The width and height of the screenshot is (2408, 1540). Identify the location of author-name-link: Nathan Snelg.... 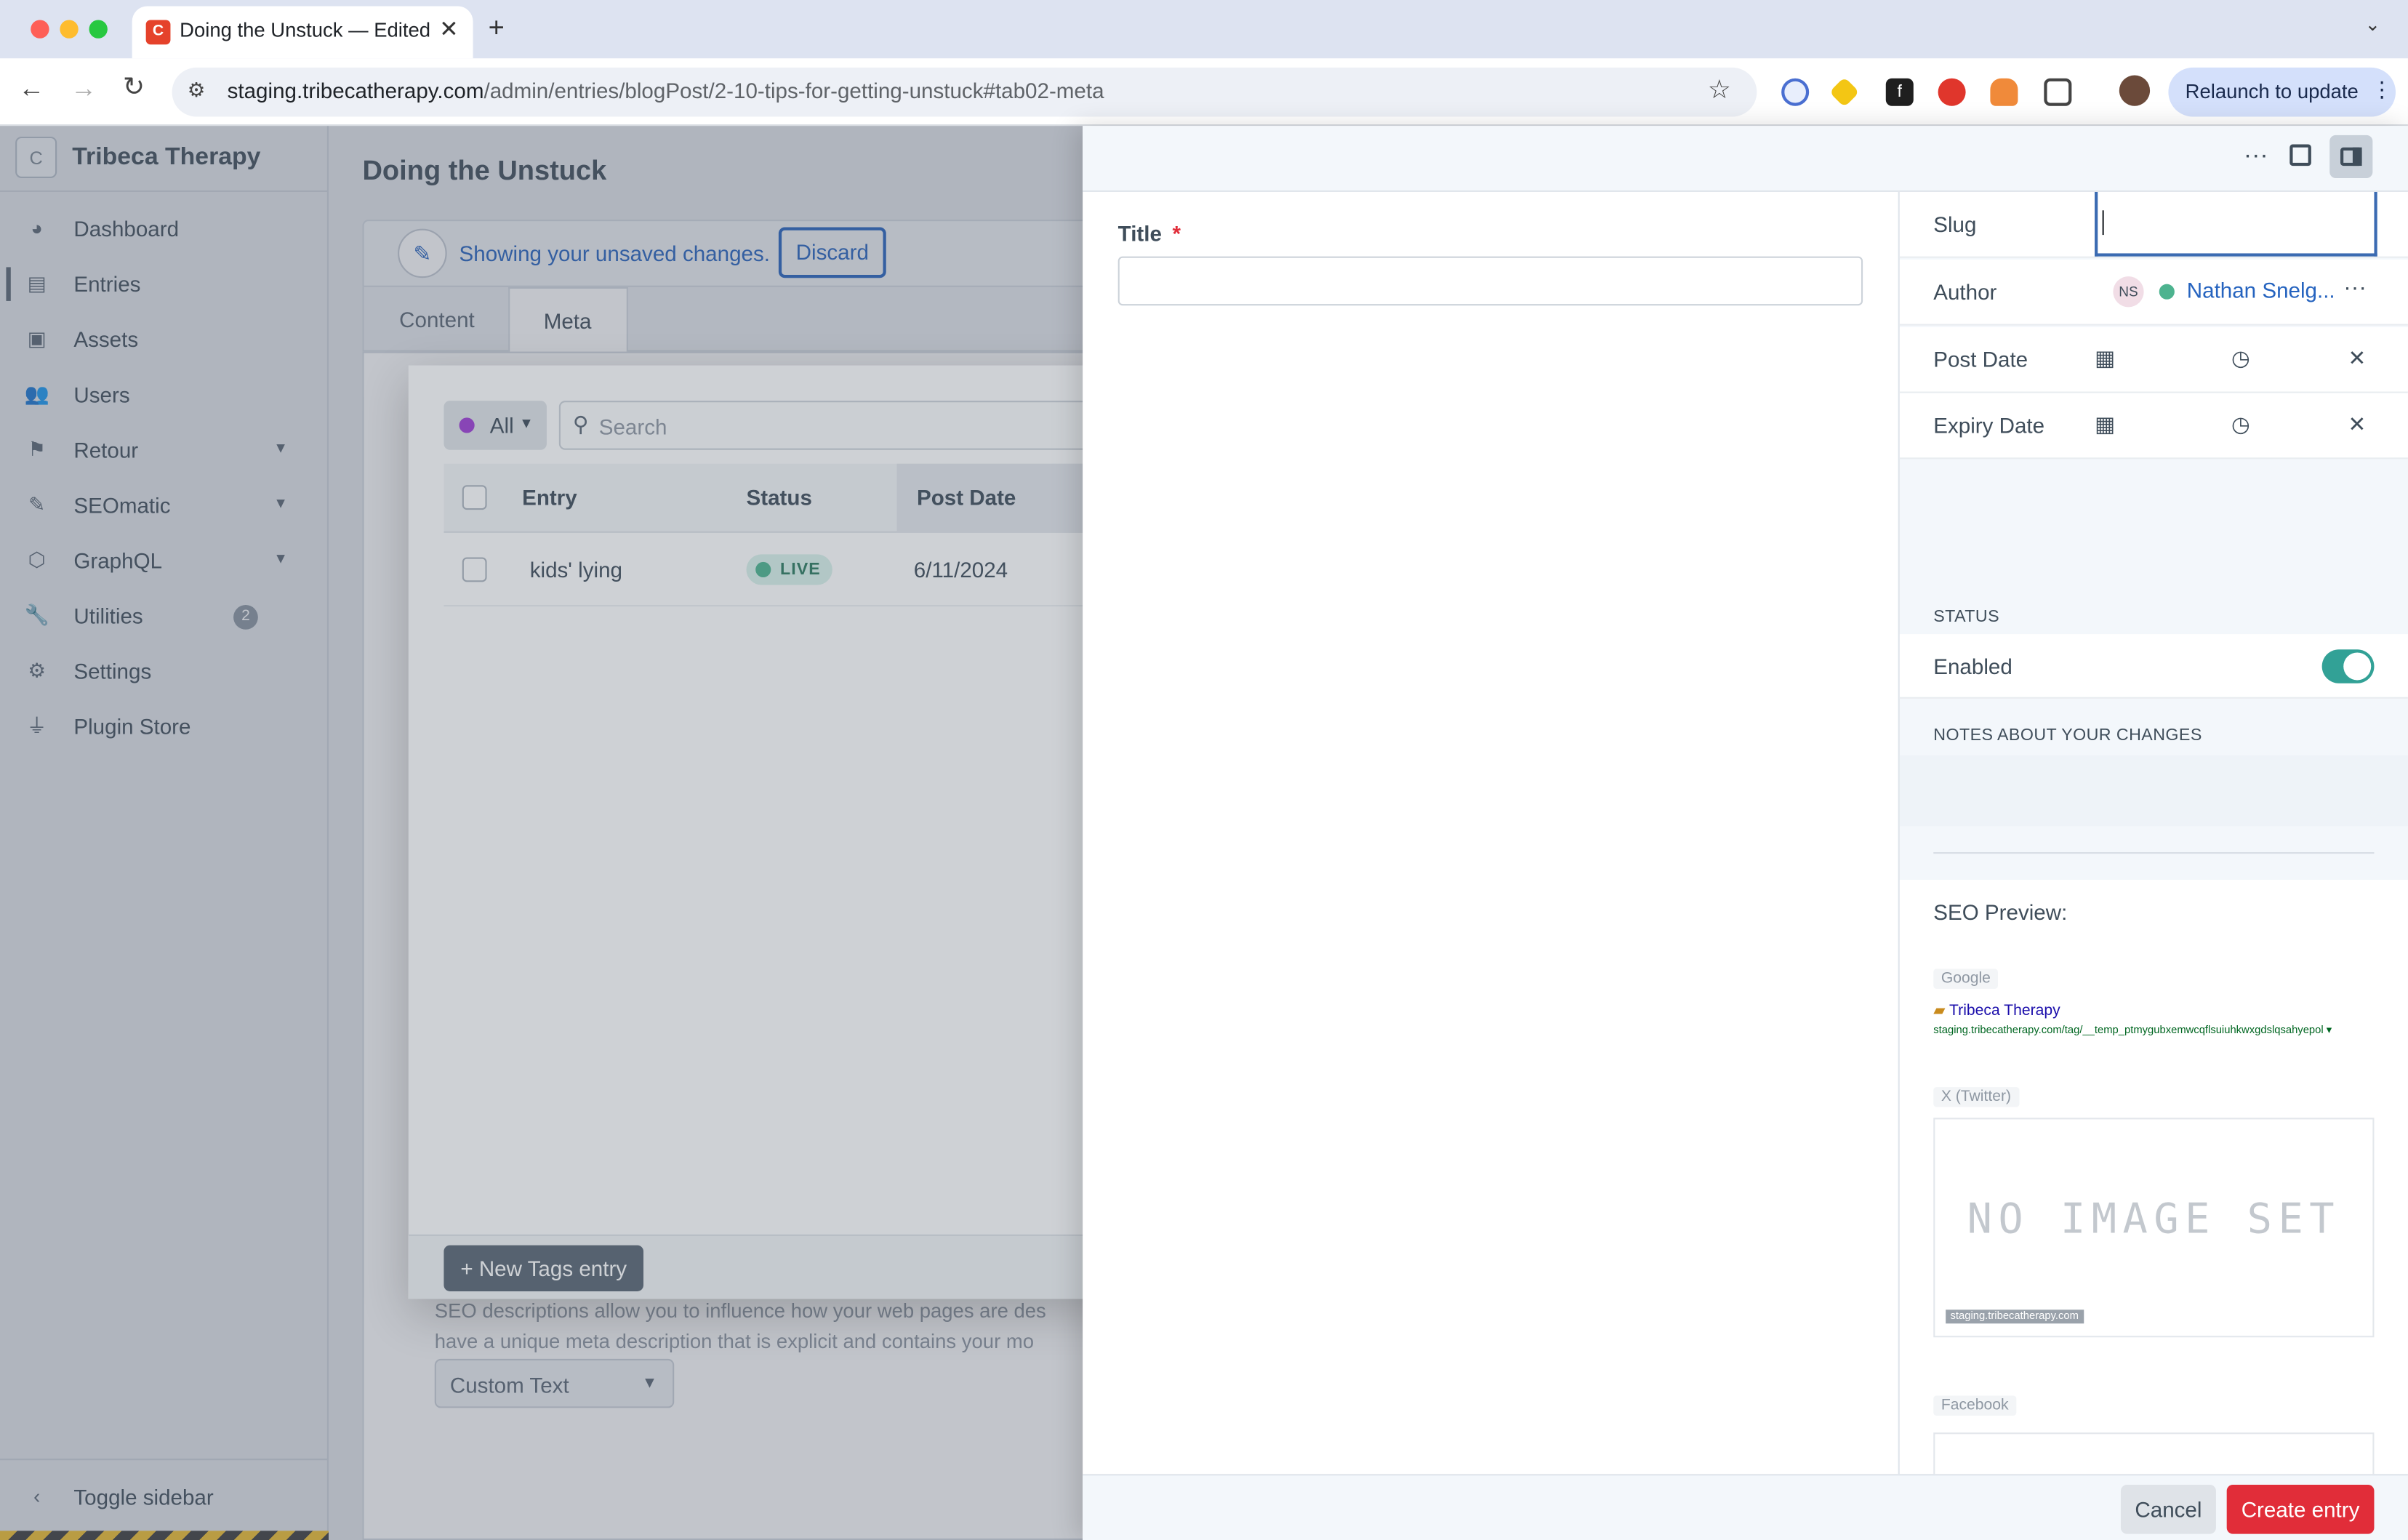
(2261, 290).